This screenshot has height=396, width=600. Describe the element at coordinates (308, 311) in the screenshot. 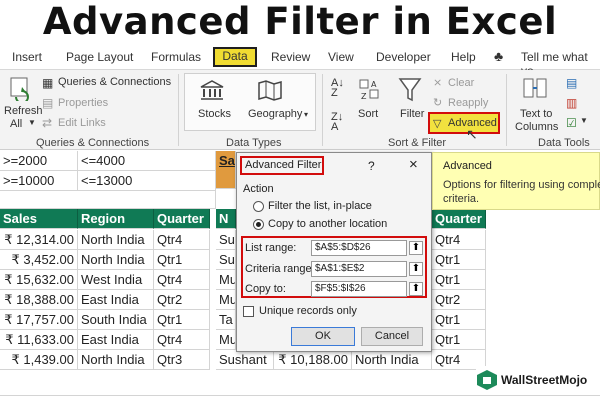

I see `unique-records-label: Unique records only` at that location.